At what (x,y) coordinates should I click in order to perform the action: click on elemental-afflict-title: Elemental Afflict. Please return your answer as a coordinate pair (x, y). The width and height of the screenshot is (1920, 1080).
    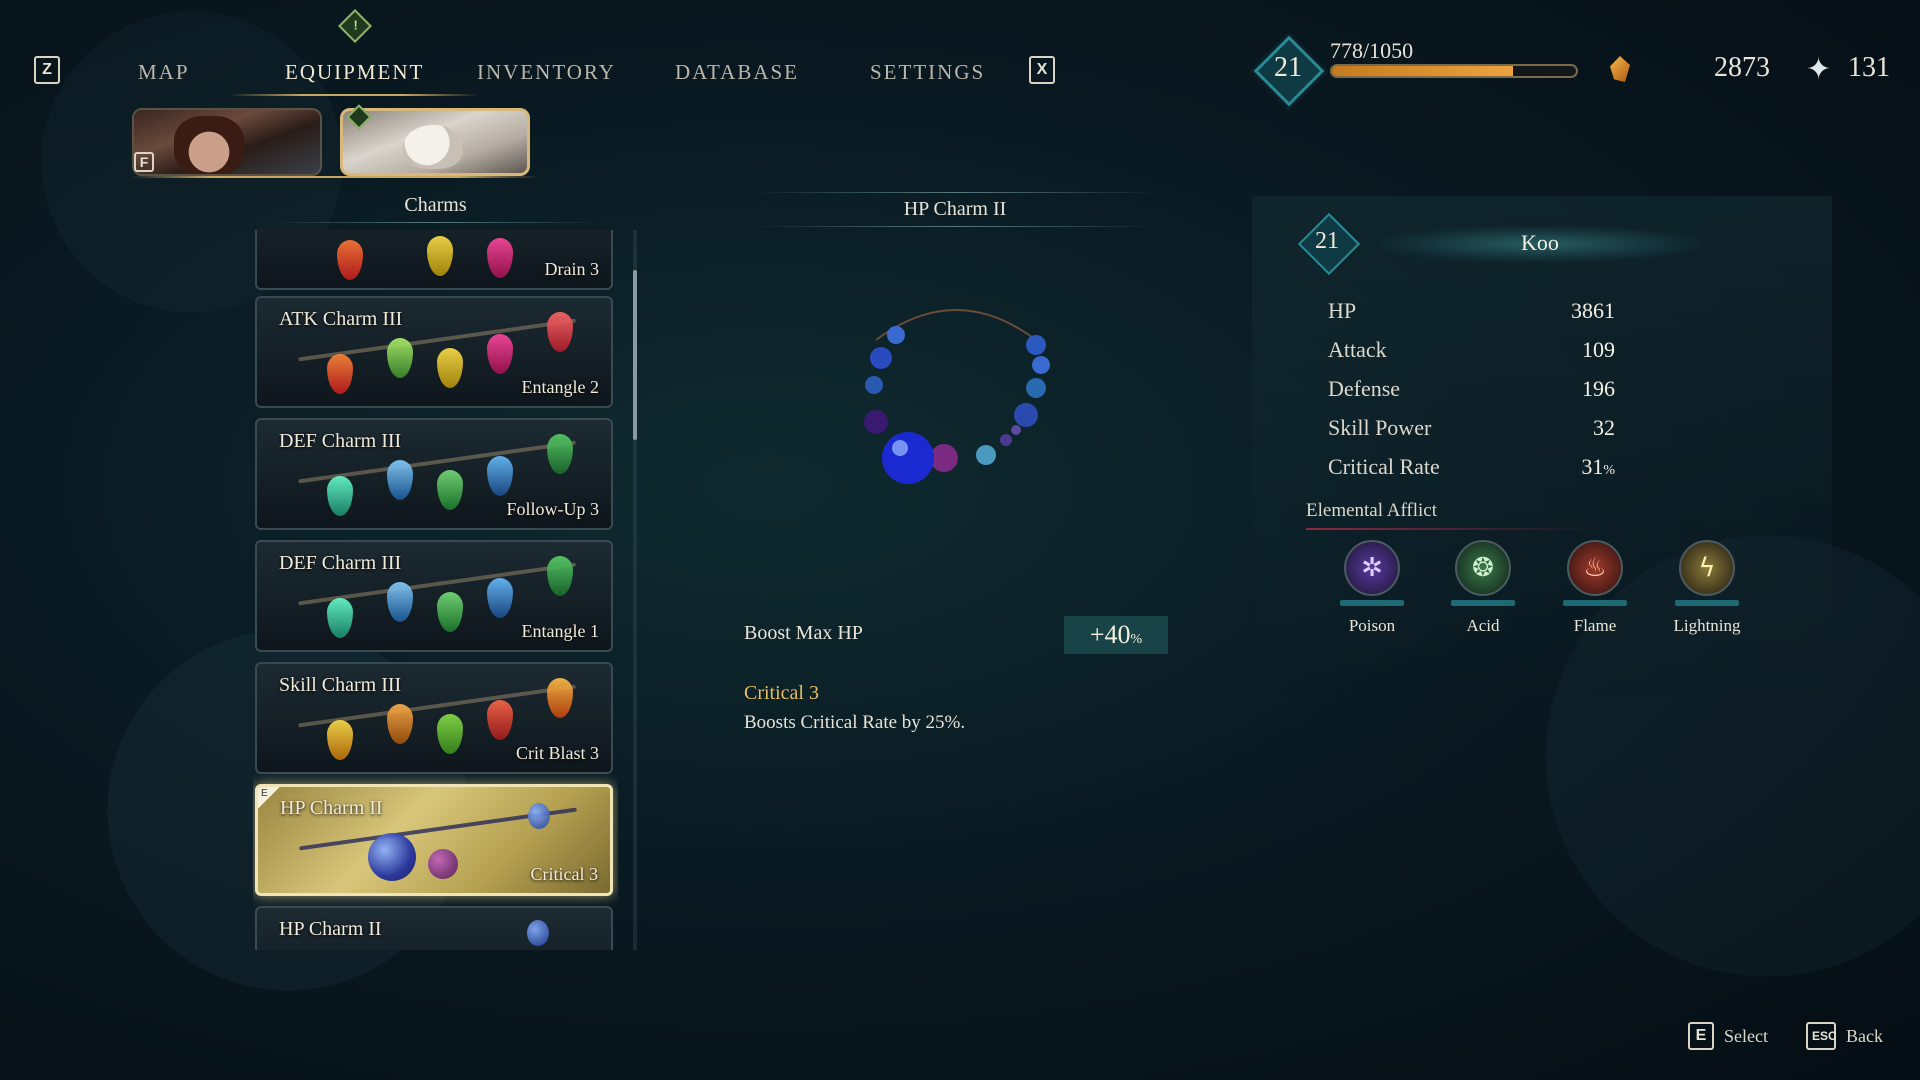
    Looking at the image, I should click on (1372, 510).